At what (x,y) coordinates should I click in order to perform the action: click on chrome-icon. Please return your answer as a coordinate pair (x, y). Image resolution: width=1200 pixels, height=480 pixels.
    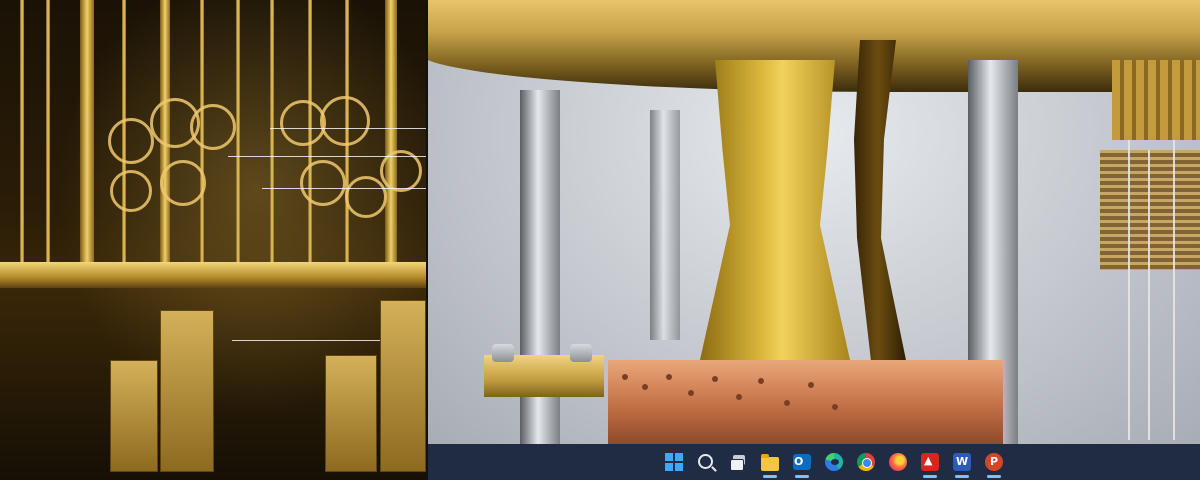
    Looking at the image, I should click on (866, 462).